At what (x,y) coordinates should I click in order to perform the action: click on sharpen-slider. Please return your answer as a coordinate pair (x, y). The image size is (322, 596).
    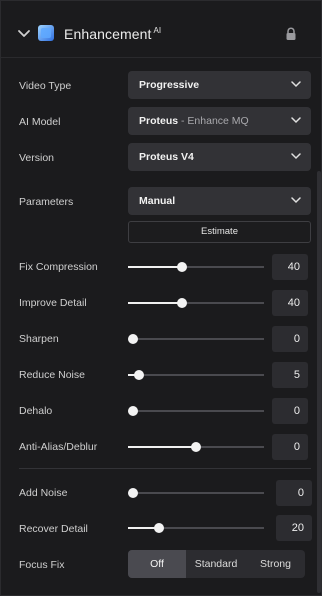
    Looking at the image, I should click on (196, 339).